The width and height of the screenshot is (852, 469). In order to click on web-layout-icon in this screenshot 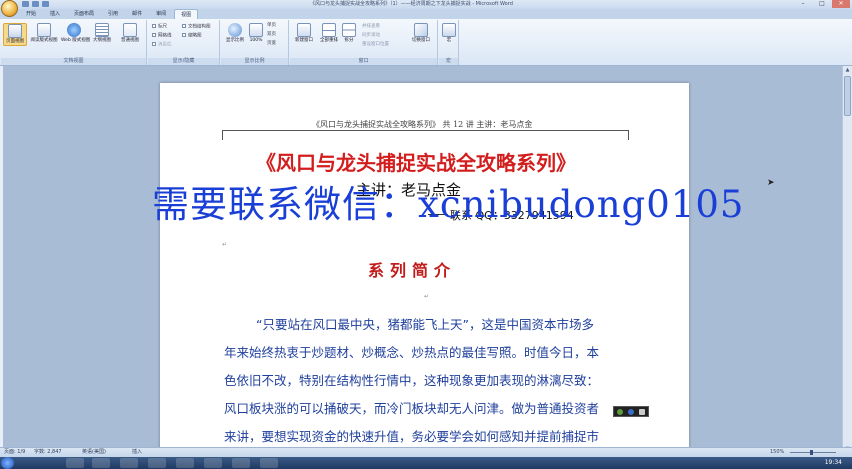, I will do `click(74, 30)`.